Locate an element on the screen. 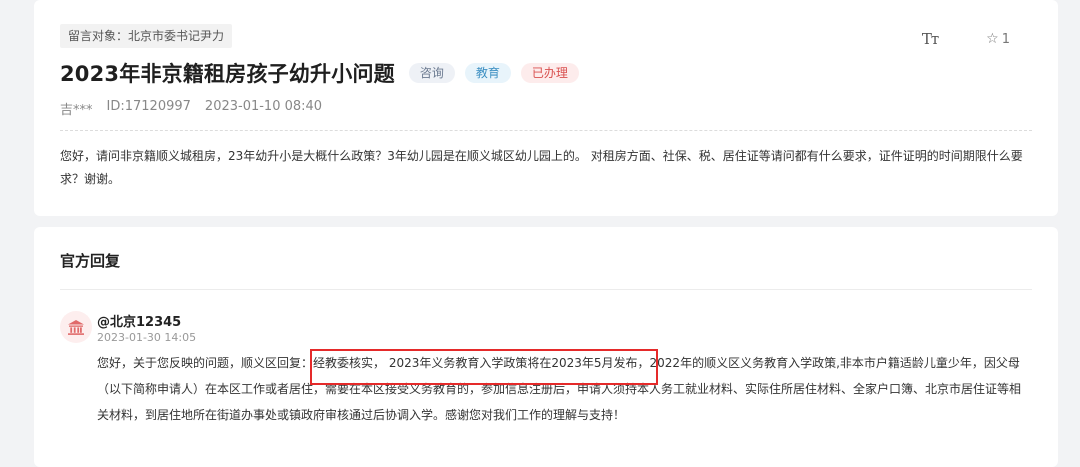 The image size is (1080, 467). section-title: 官方回复 is located at coordinates (90, 261).